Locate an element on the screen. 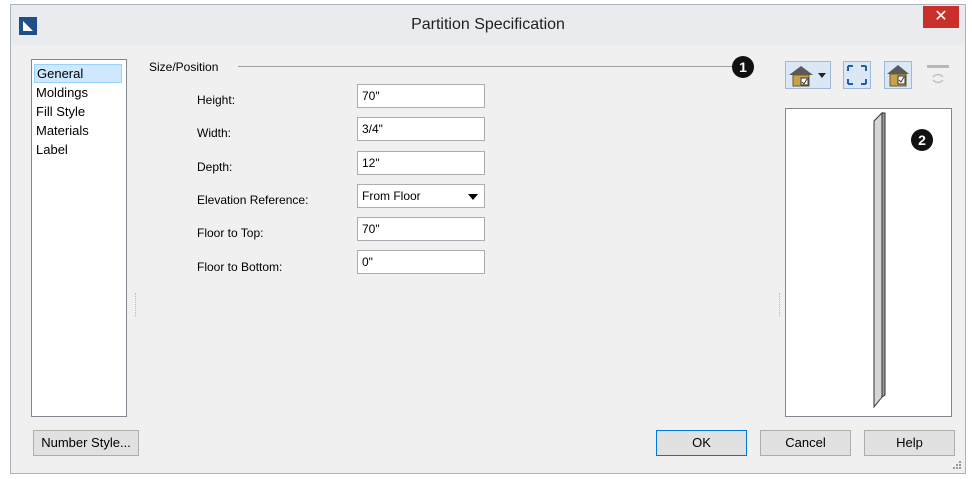 Image resolution: width=972 pixels, height=479 pixels. floor-to-top-input is located at coordinates (421, 229).